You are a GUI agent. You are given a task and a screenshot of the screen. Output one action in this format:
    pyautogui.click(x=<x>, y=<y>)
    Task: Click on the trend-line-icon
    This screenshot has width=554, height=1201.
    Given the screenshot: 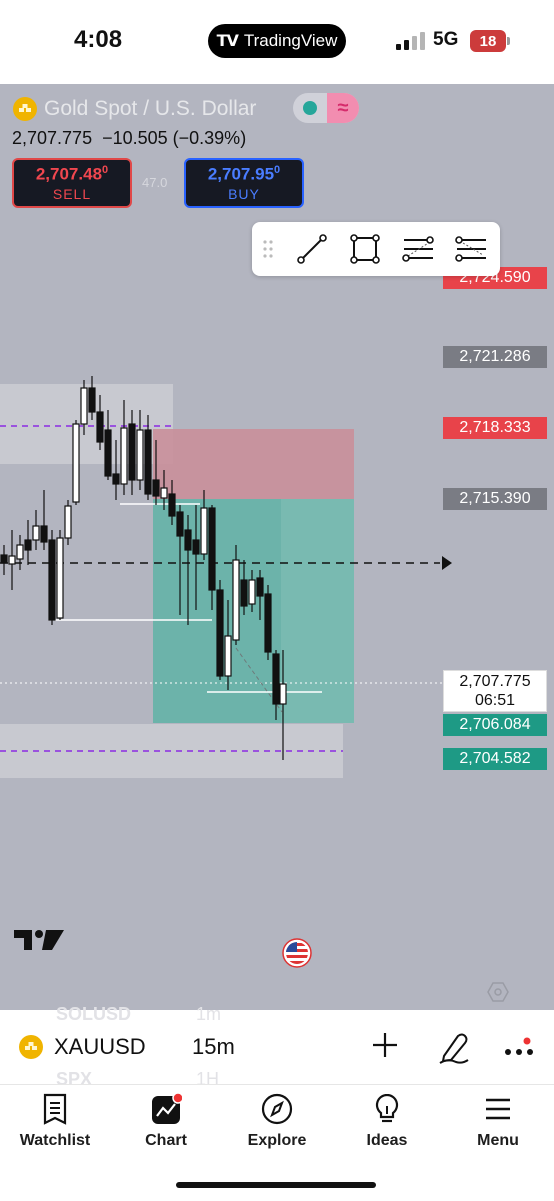 What is the action you would take?
    pyautogui.click(x=312, y=249)
    